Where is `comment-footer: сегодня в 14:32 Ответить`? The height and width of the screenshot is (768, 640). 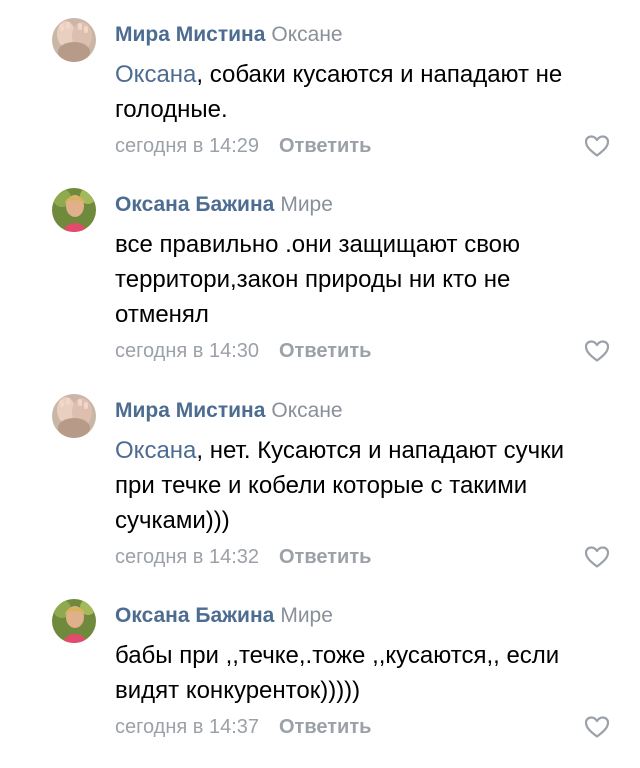 comment-footer: сегодня в 14:32 Ответить is located at coordinates (362, 557).